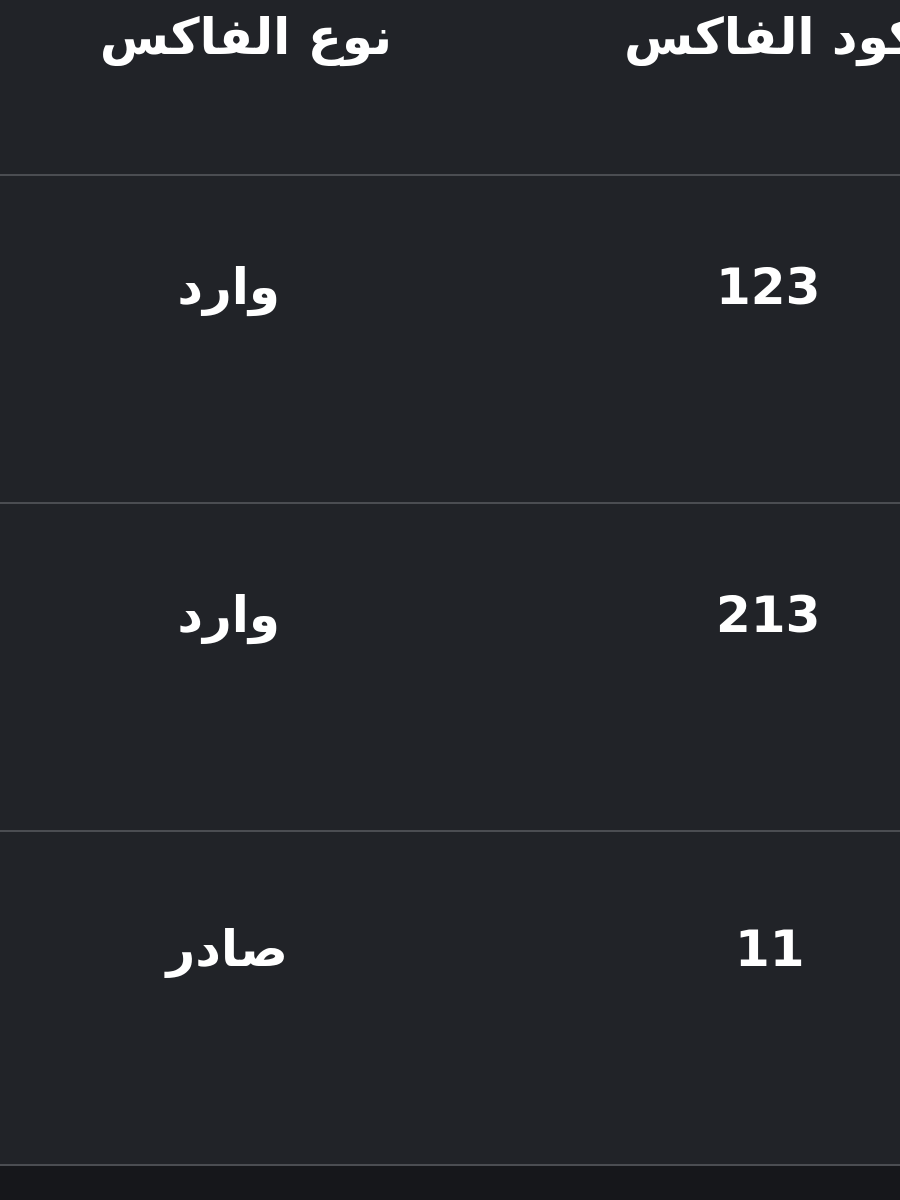 The width and height of the screenshot is (900, 1200). What do you see at coordinates (768, 287) in the screenshot?
I see `fax-code-cell: 123` at bounding box center [768, 287].